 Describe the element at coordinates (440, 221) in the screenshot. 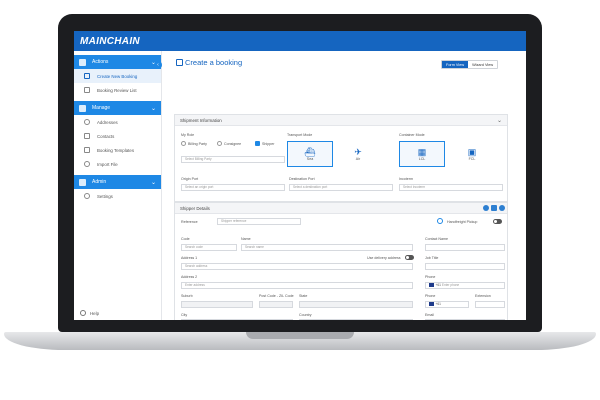

I see `check-circle-icon` at that location.